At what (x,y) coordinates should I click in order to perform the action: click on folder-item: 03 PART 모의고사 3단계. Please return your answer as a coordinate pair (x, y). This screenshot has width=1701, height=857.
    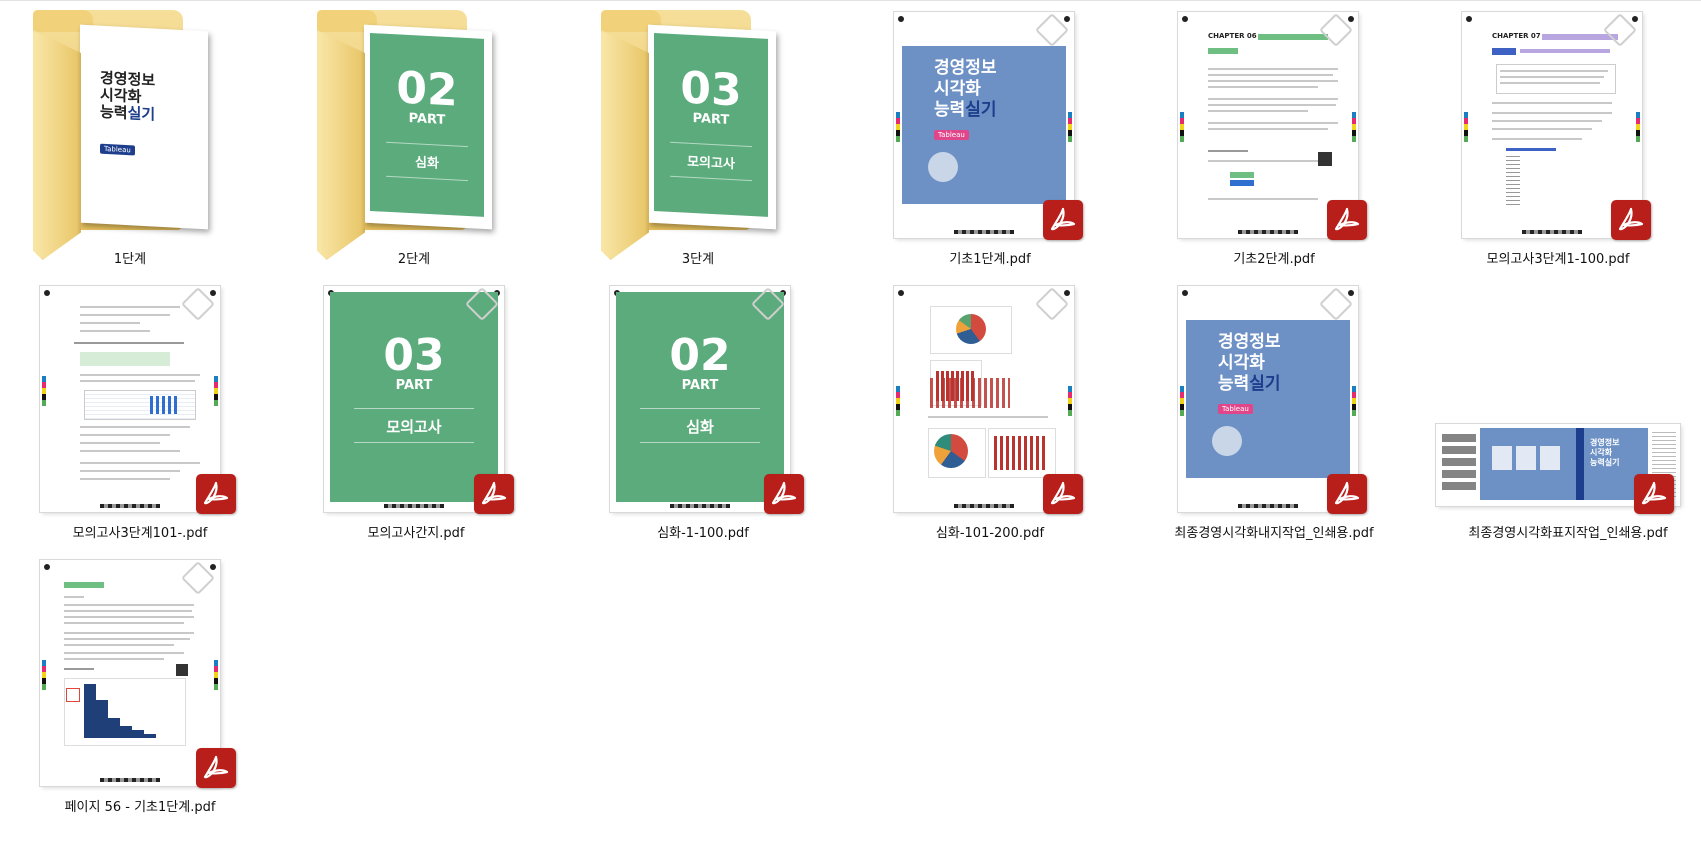
    Looking at the image, I should click on (698, 135).